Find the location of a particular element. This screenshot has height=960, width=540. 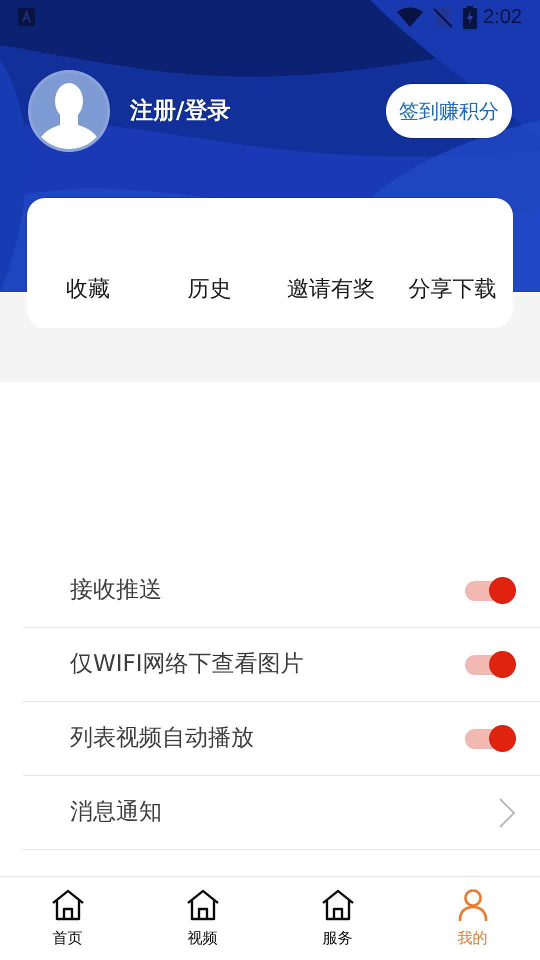

check-in-button: 签到赚积分 is located at coordinates (449, 111).